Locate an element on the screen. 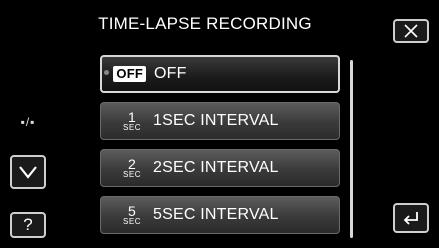 The width and height of the screenshot is (439, 248). option-5sec-interval: 5 SEC 5SEC INTERVAL is located at coordinates (220, 215).